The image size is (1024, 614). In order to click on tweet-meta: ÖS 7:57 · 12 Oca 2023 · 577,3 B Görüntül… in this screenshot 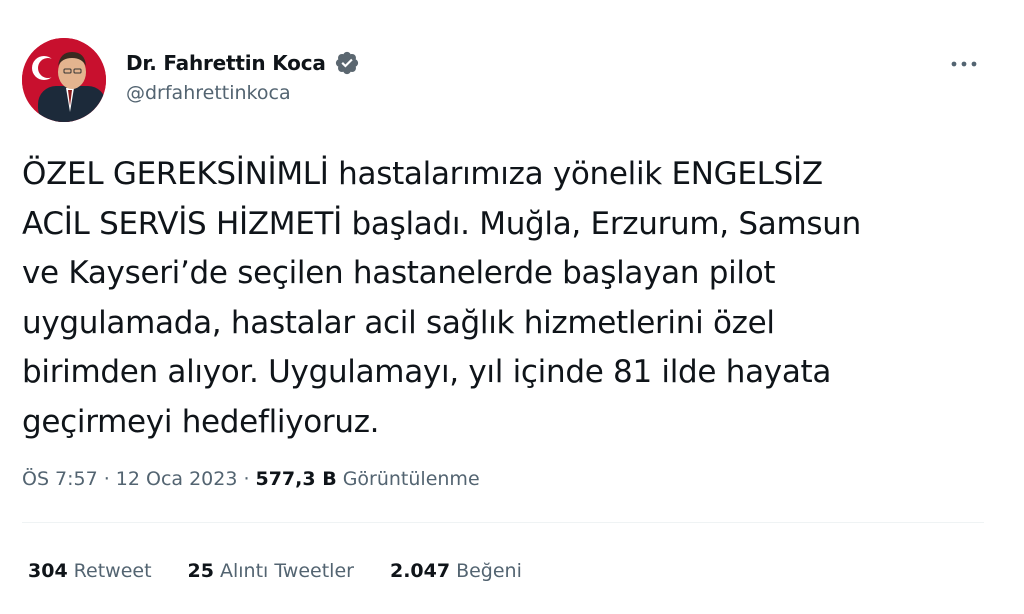, I will do `click(251, 479)`.